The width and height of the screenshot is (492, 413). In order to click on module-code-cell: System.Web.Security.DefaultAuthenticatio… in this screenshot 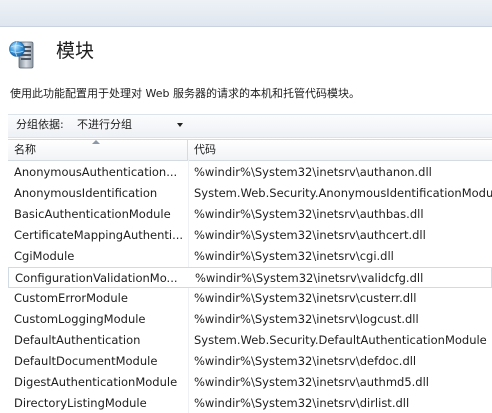, I will do `click(340, 340)`.